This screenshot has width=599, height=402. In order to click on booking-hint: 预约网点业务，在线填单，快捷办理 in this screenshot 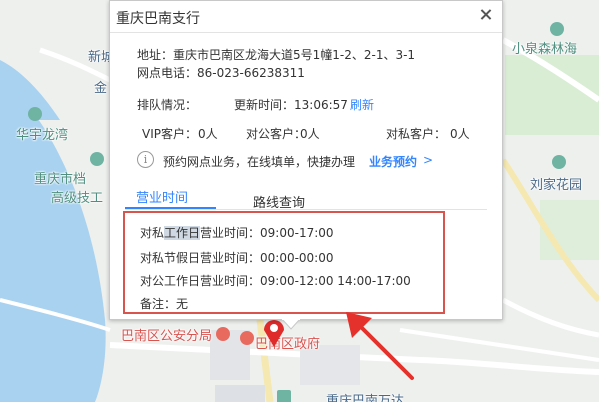, I will do `click(259, 162)`.